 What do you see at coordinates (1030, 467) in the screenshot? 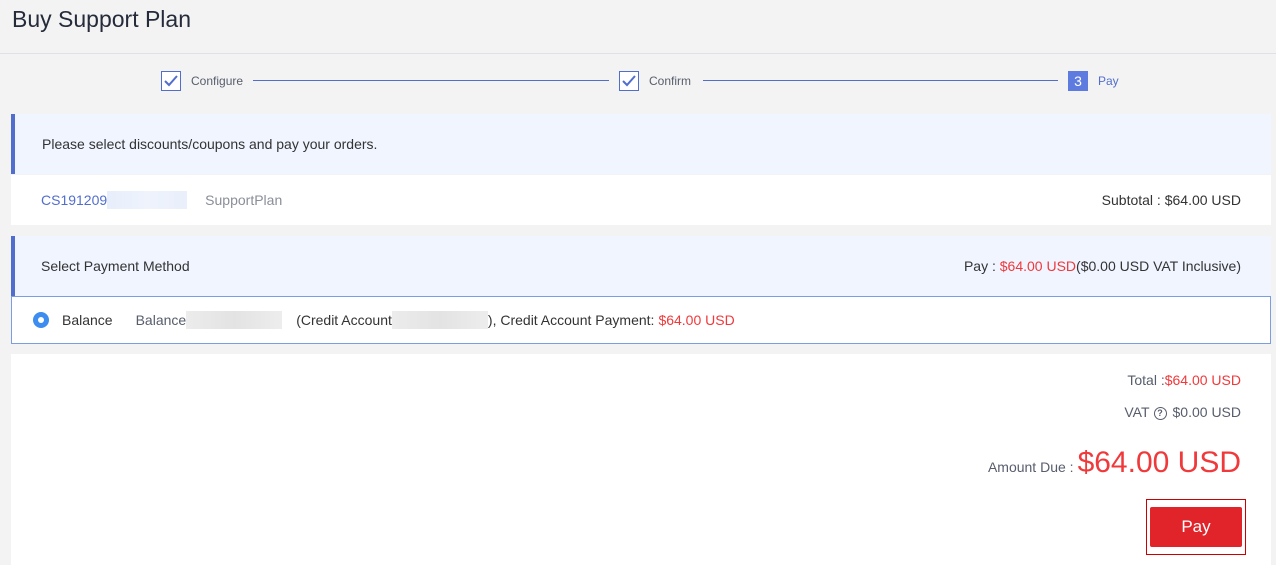
I see `amount-due-label: Amount Due :` at bounding box center [1030, 467].